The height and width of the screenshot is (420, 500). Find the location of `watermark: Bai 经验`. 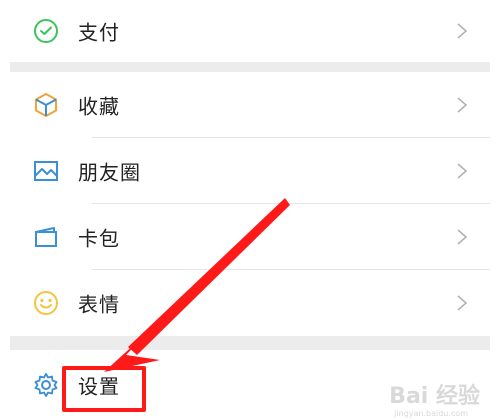

watermark: Bai 经验 is located at coordinates (434, 396).